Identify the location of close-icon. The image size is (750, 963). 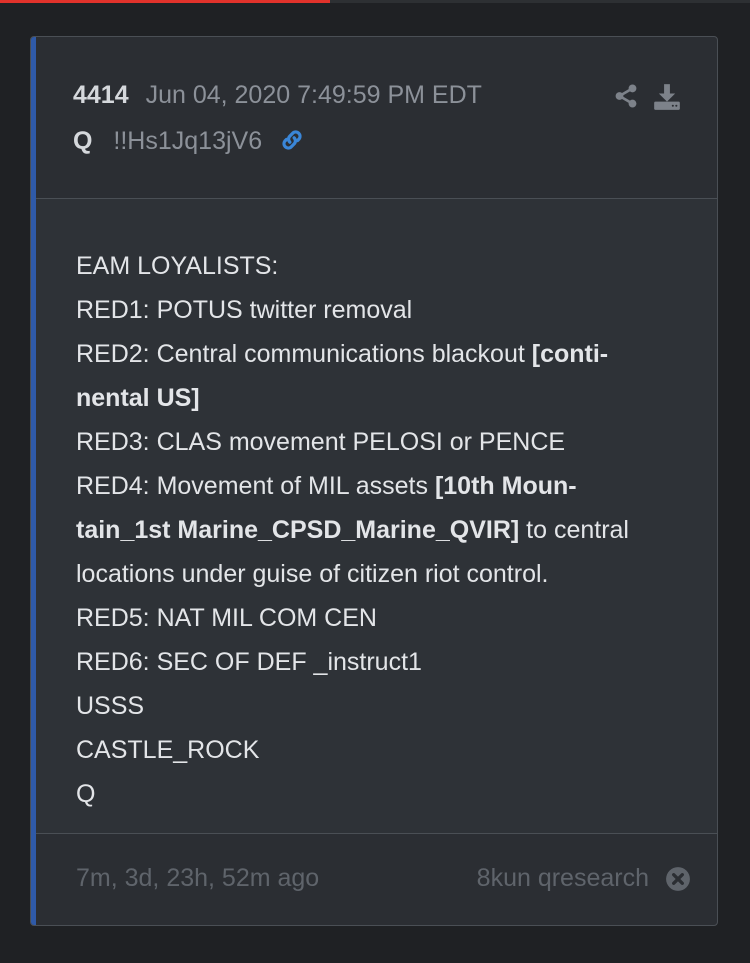
(678, 881).